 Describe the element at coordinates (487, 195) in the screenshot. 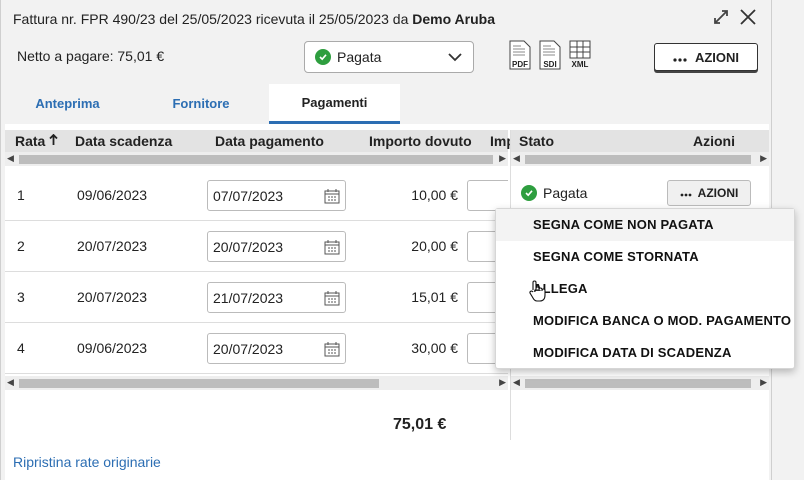

I see `amount-input` at that location.